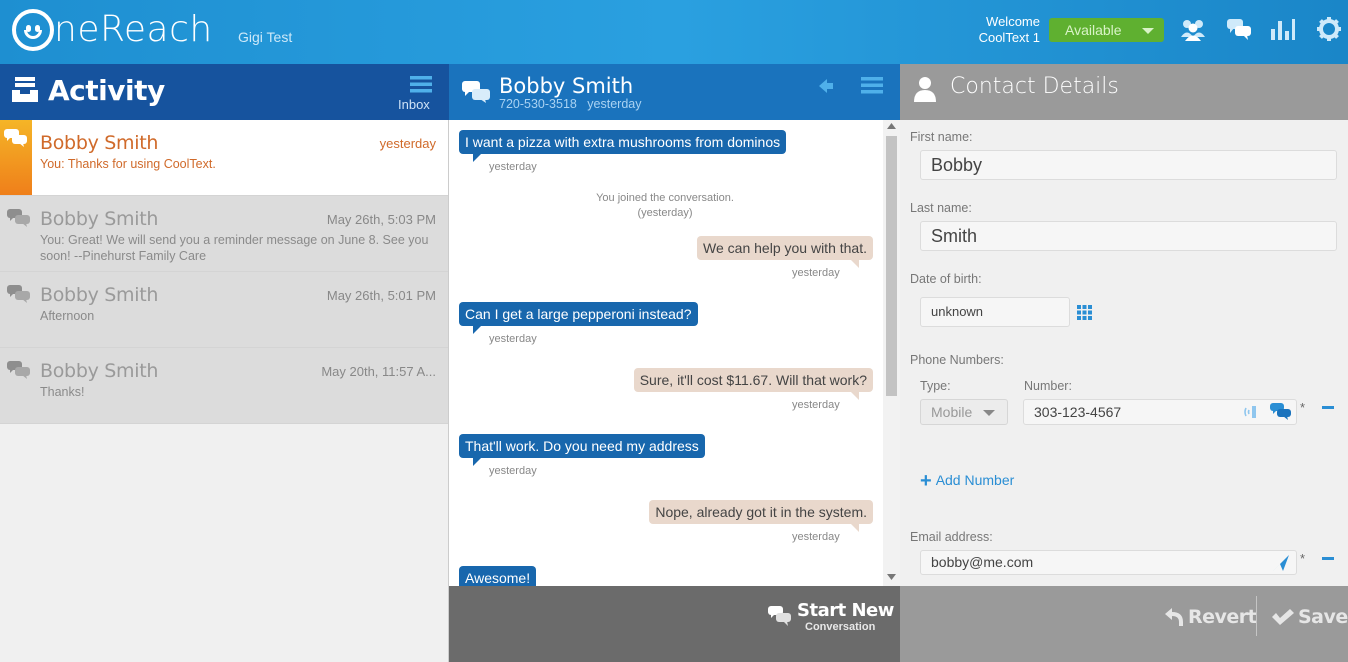 This screenshot has height=662, width=1348. I want to click on email-send-icon, so click(1281, 563).